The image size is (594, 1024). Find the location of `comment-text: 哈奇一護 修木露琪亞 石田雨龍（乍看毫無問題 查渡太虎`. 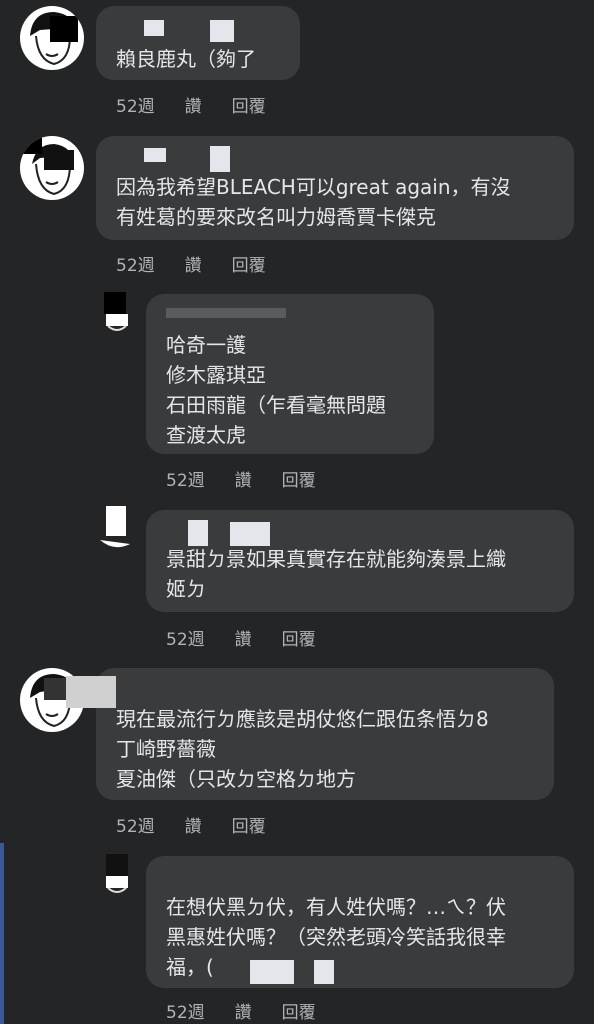

comment-text: 哈奇一護 修木露琪亞 石田雨龍（乍看毫無問題 查渡太虎 is located at coordinates (276, 390).